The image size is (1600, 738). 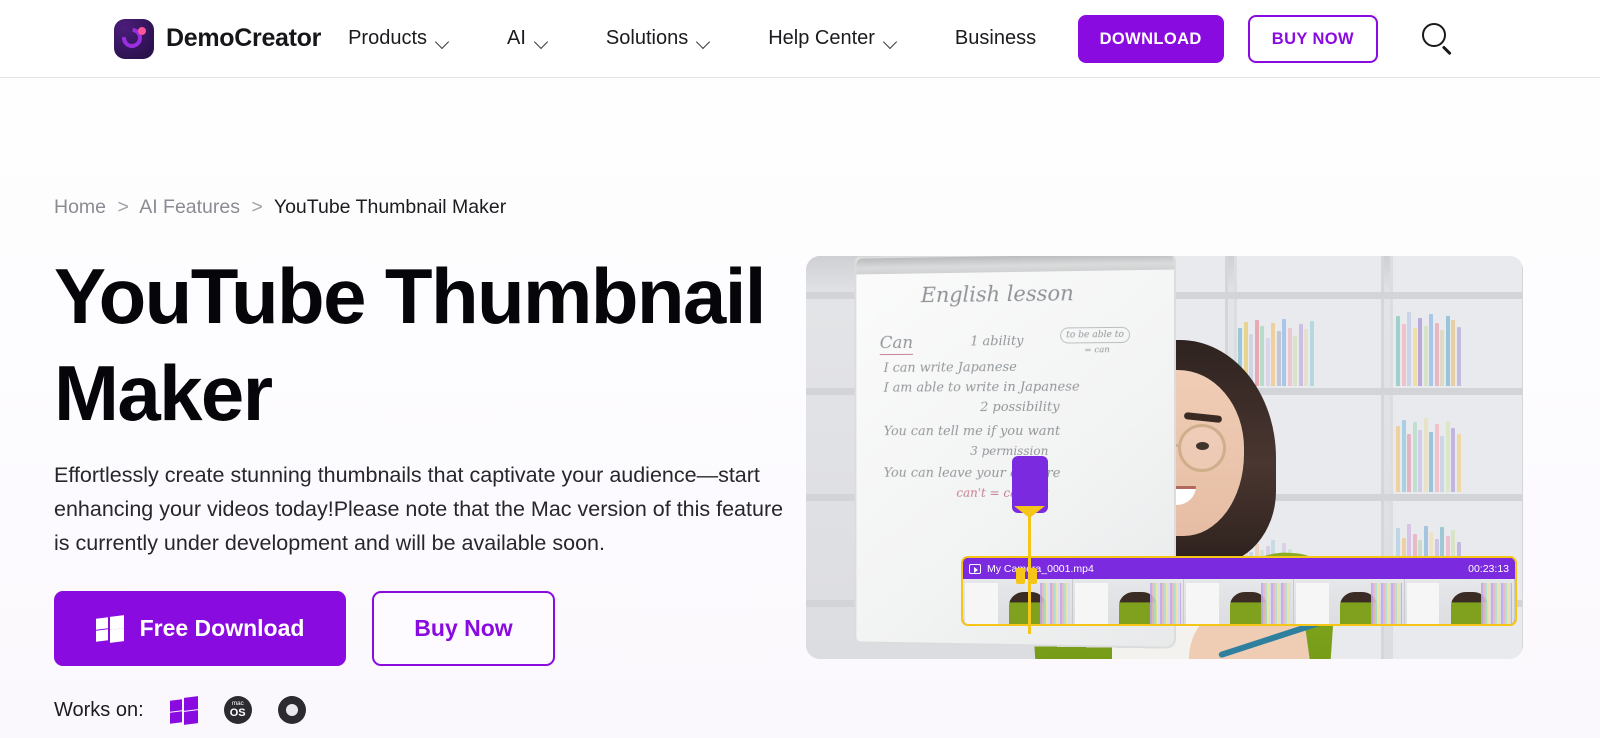 I want to click on header-actions: DOWNLOAD BUY NOW, so click(x=1265, y=38).